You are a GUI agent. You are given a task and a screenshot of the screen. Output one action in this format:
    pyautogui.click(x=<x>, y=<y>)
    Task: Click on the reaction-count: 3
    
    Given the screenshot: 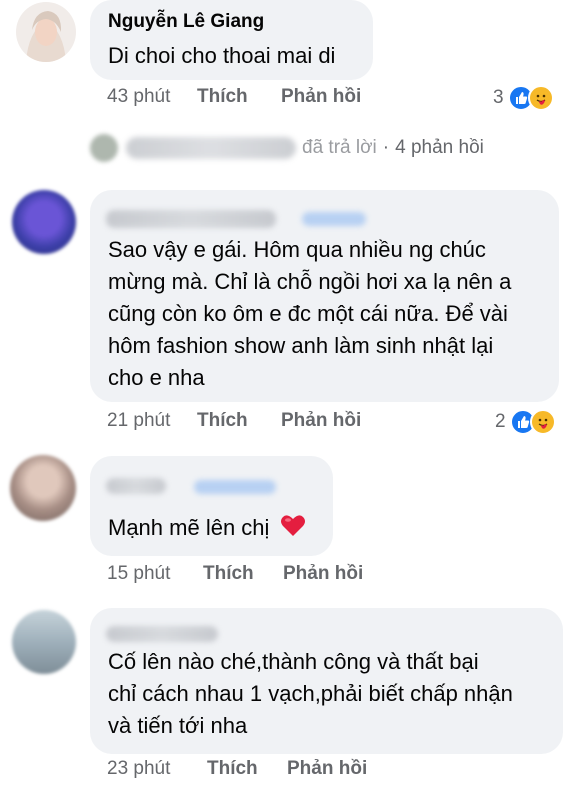 What is the action you would take?
    pyautogui.click(x=498, y=97)
    